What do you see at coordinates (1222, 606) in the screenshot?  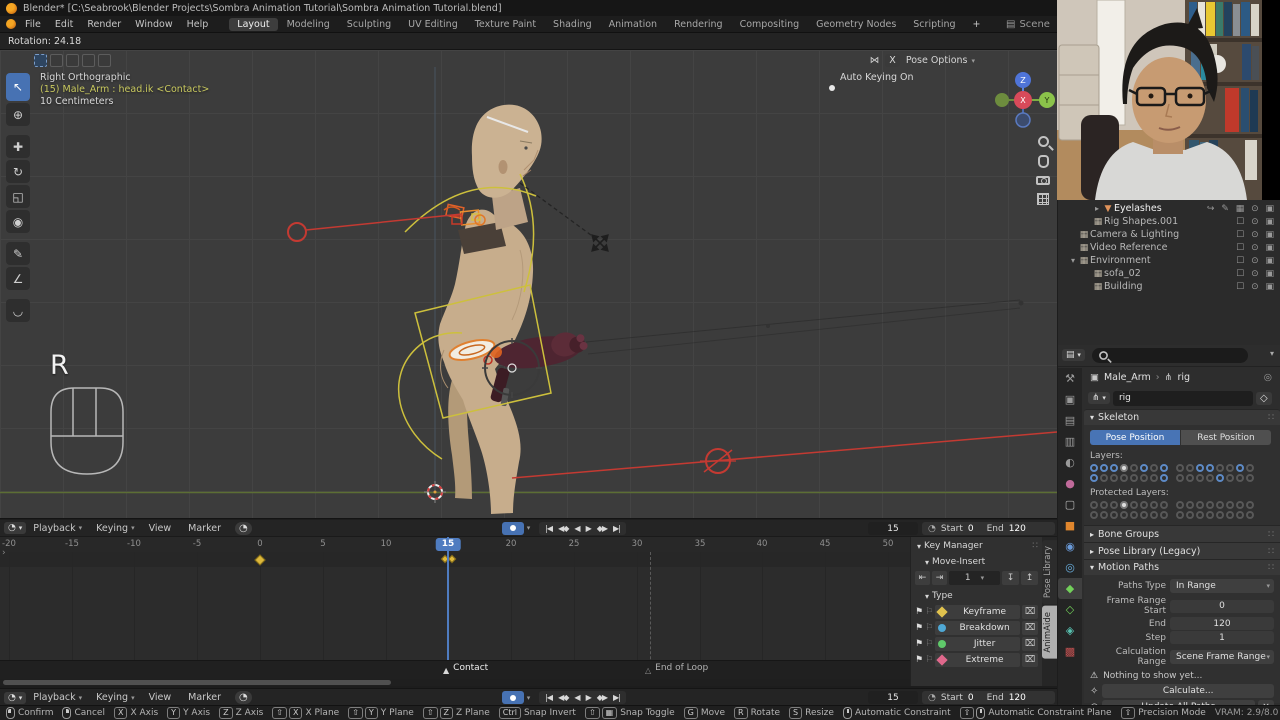 I see `frame-range-start-field: 0` at bounding box center [1222, 606].